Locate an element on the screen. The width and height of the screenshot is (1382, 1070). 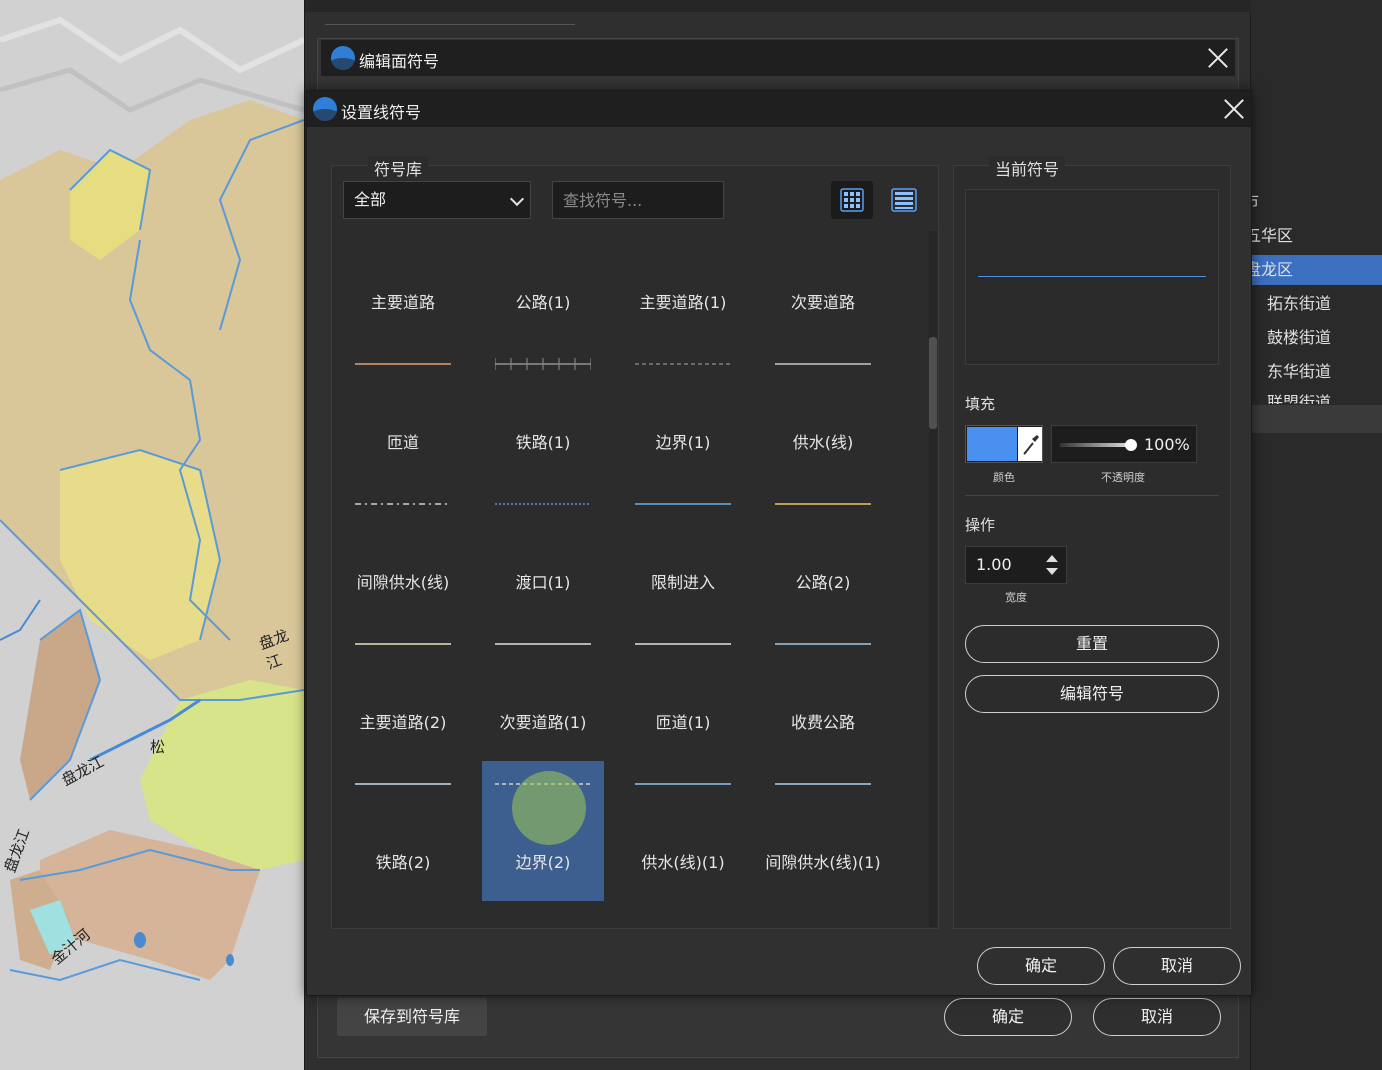
symbol-item-label: 次要道路 is located at coordinates (822, 302).